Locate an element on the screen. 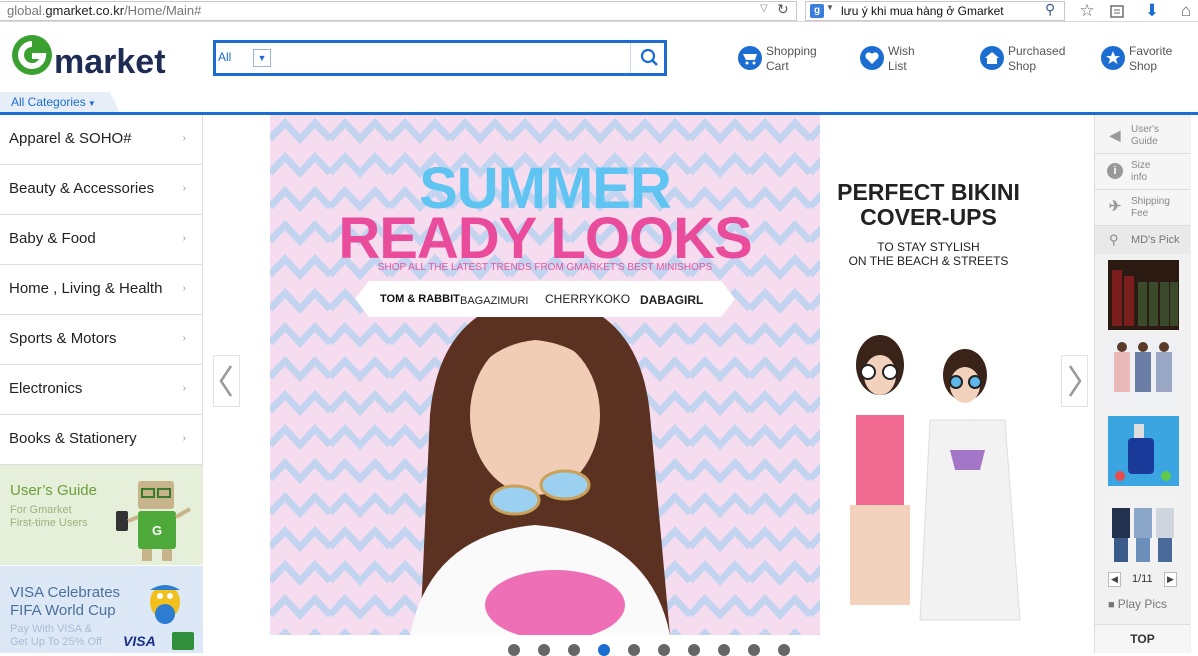  brasil-2014-logo is located at coordinates (183, 641).